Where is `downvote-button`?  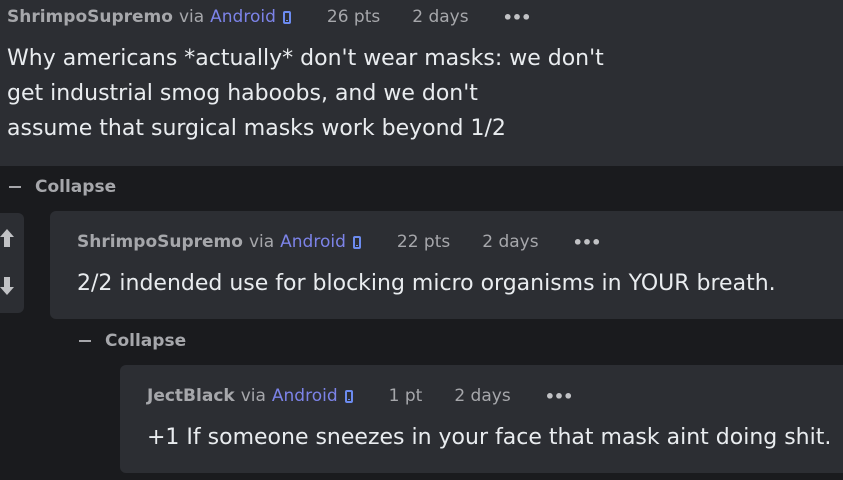 downvote-button is located at coordinates (7, 287).